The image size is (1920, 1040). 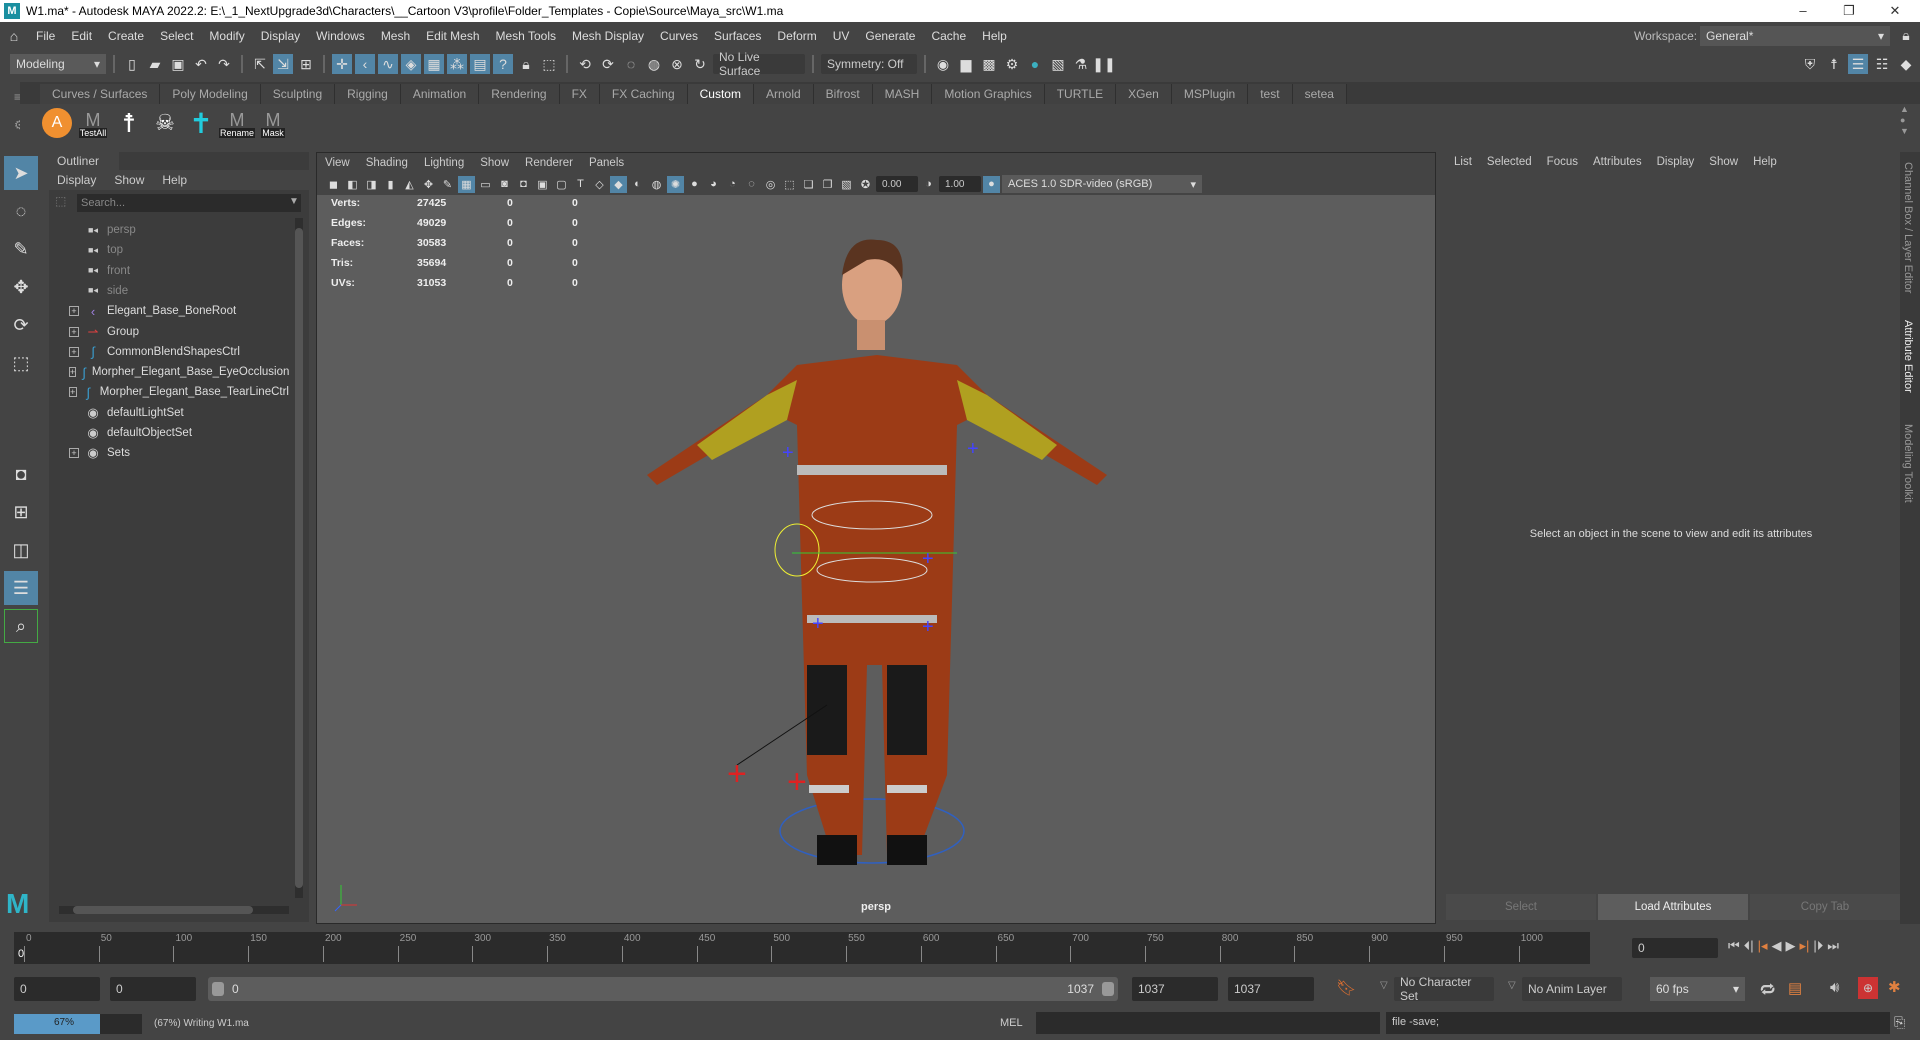 What do you see at coordinates (1108, 989) in the screenshot?
I see `range-end-handle` at bounding box center [1108, 989].